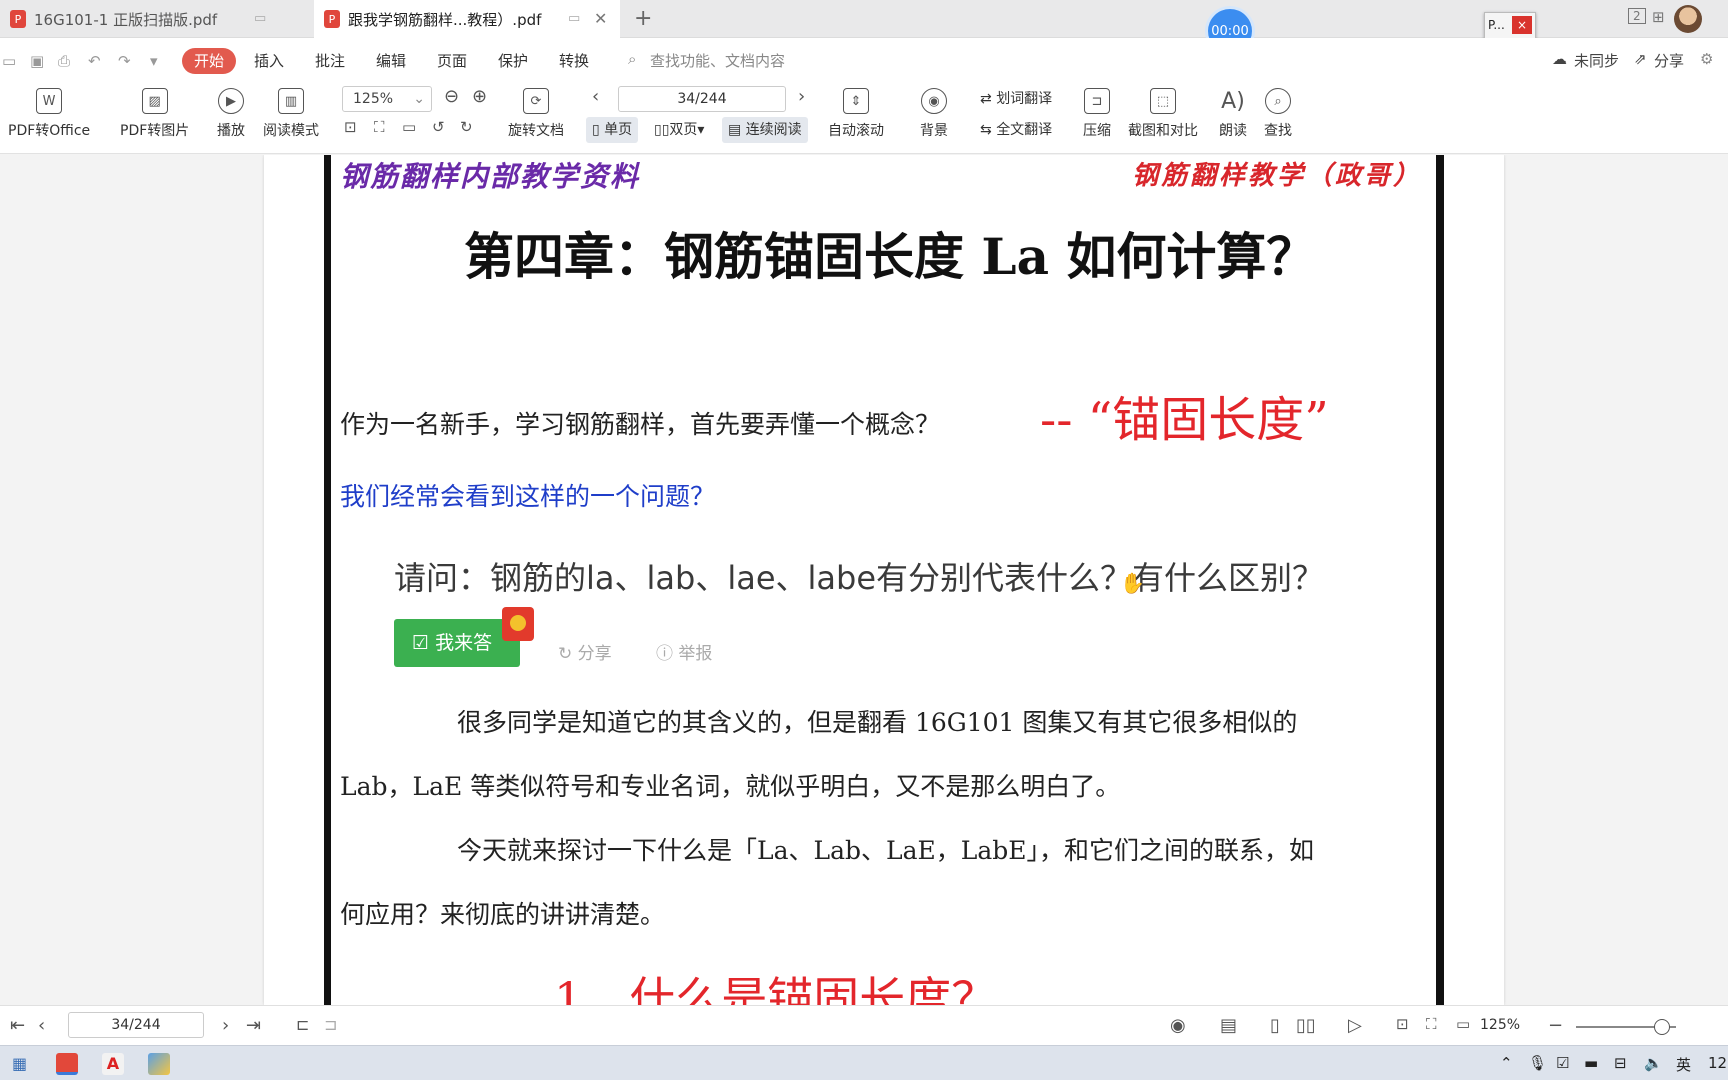 This screenshot has height=1080, width=1728. What do you see at coordinates (332, 19) in the screenshot?
I see `pdf-icon: P` at bounding box center [332, 19].